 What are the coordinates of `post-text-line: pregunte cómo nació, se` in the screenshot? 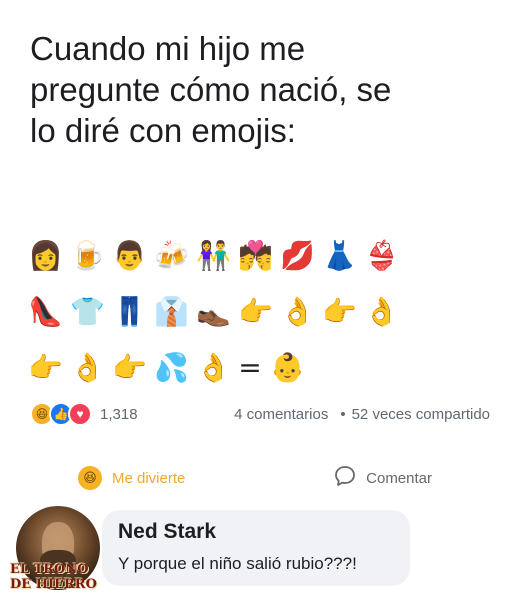 It's located at (211, 89).